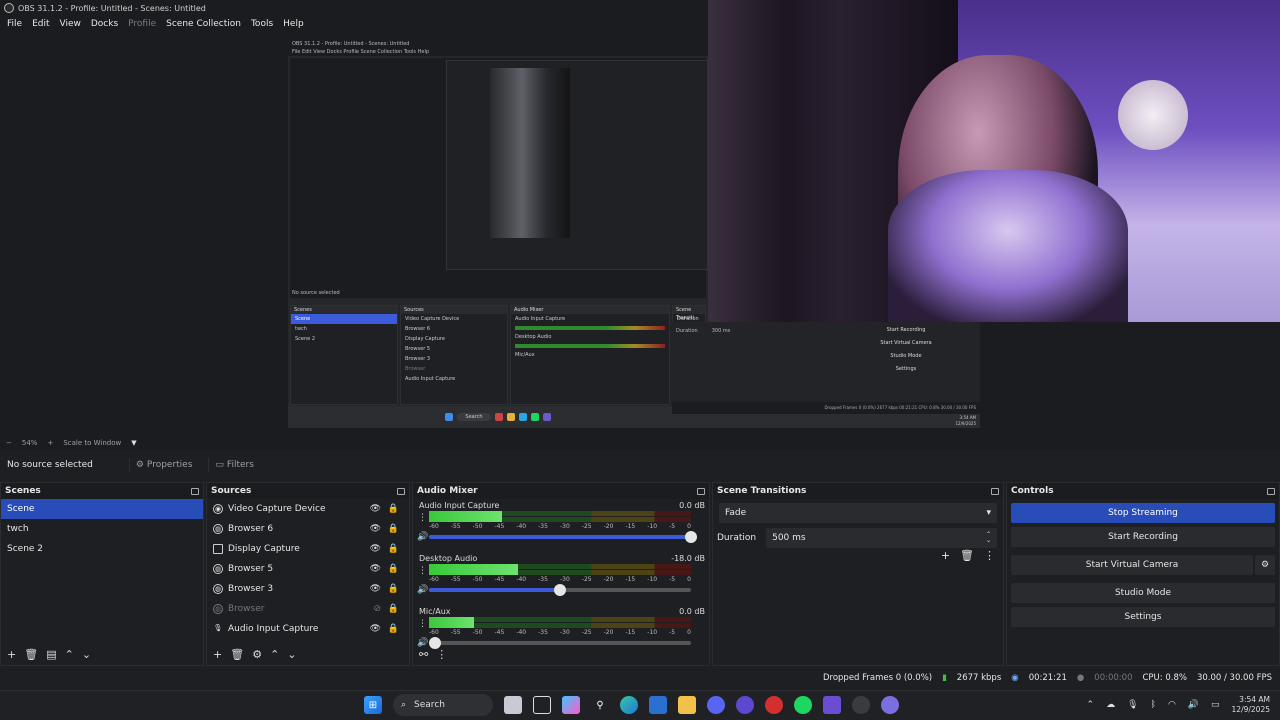 This screenshot has height=720, width=1280. Describe the element at coordinates (293, 24) in the screenshot. I see `menu-help: Help` at that location.